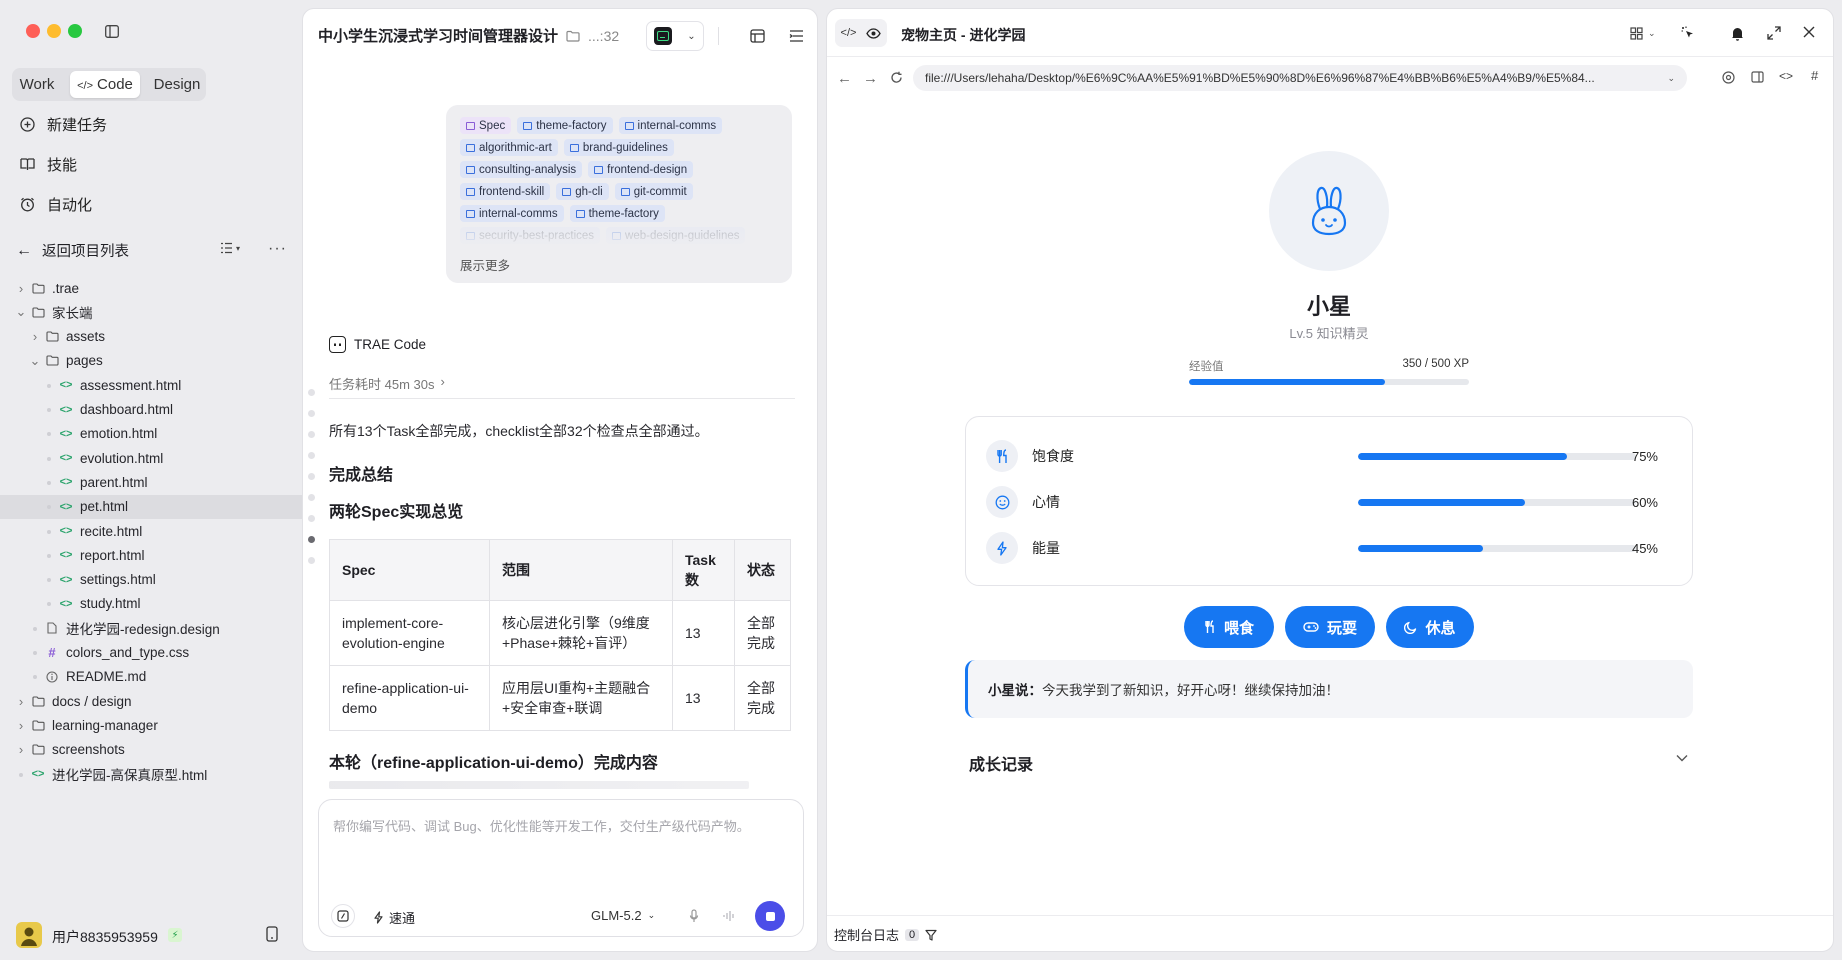 This screenshot has width=1842, height=960. What do you see at coordinates (1430, 627) in the screenshot?
I see `rest-button: 休息` at bounding box center [1430, 627].